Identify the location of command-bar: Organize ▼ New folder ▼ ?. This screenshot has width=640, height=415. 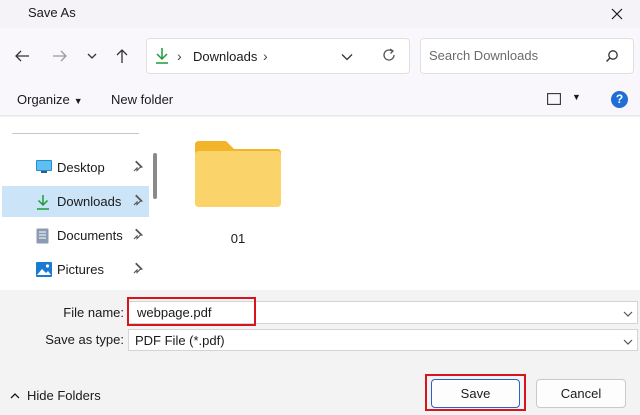
(320, 100).